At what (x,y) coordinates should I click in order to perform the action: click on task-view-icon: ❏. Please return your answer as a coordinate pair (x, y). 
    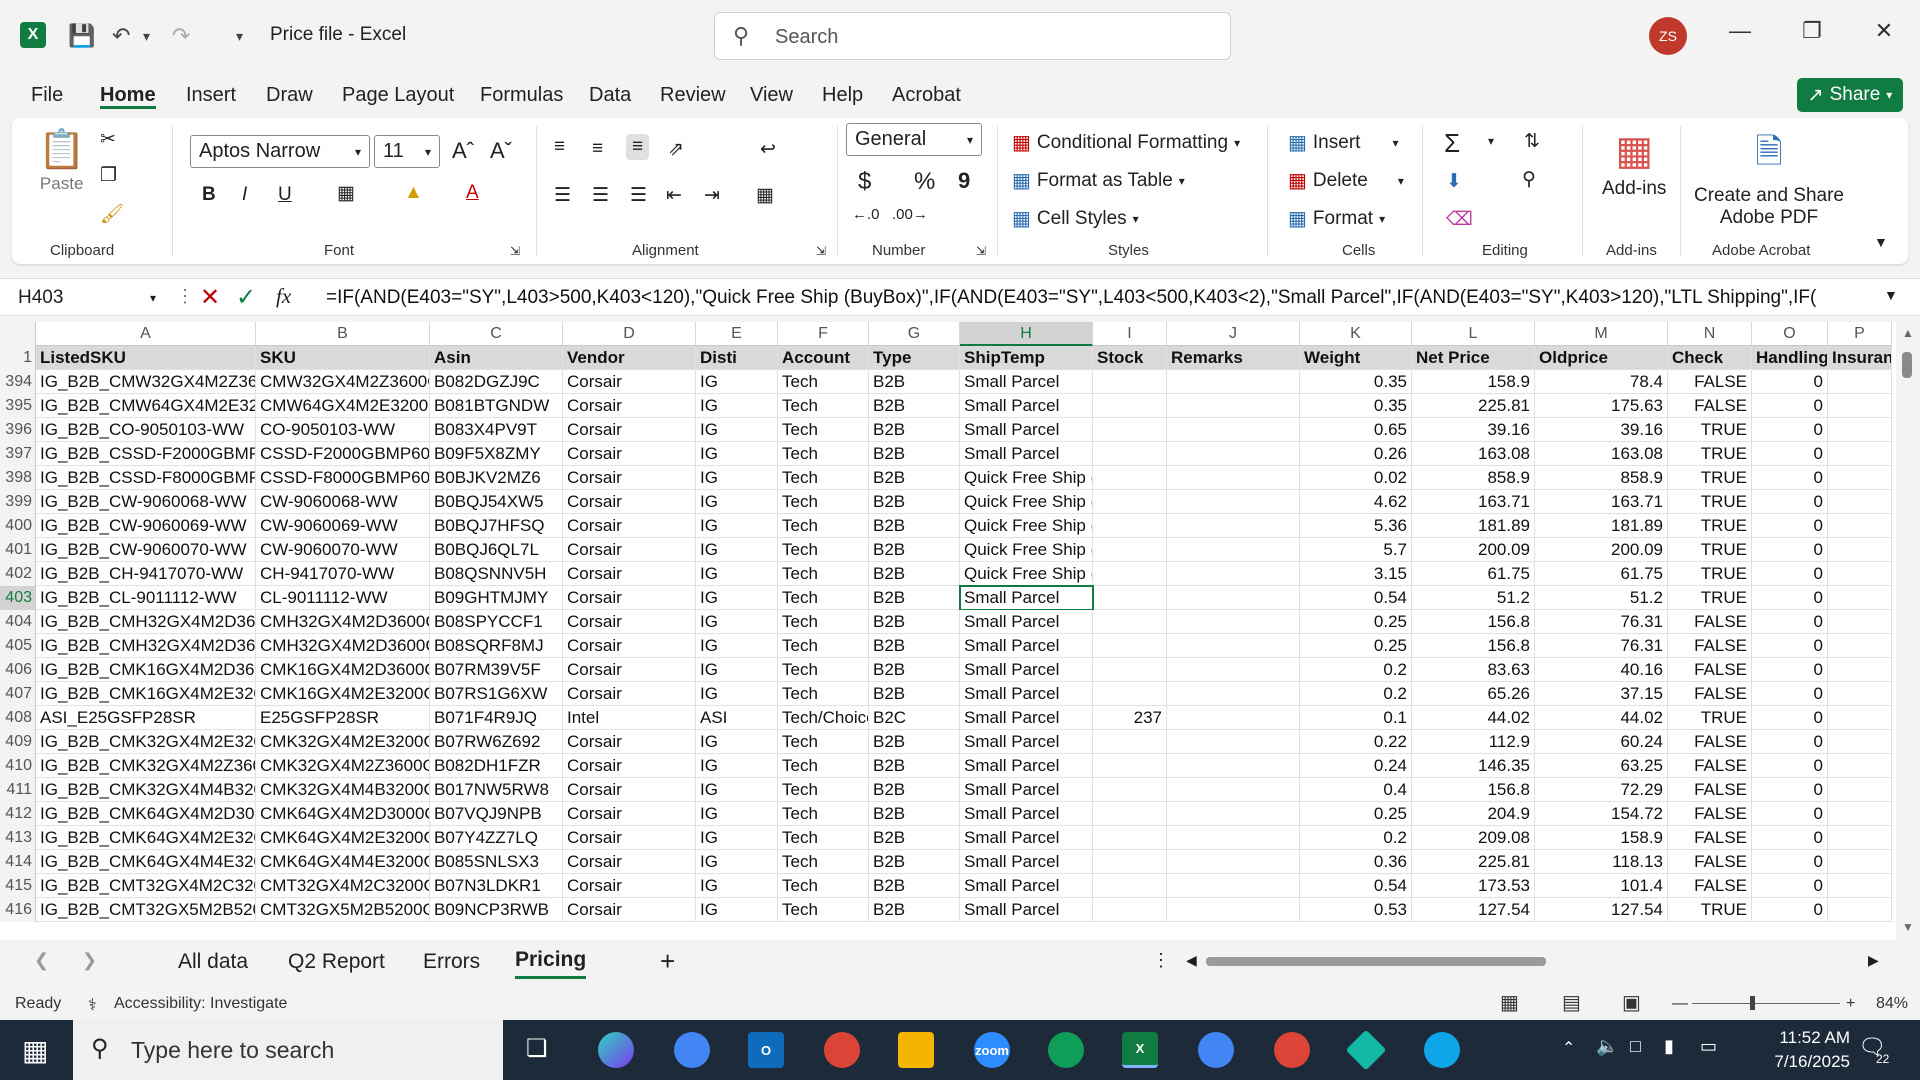
    Looking at the image, I should click on (537, 1048).